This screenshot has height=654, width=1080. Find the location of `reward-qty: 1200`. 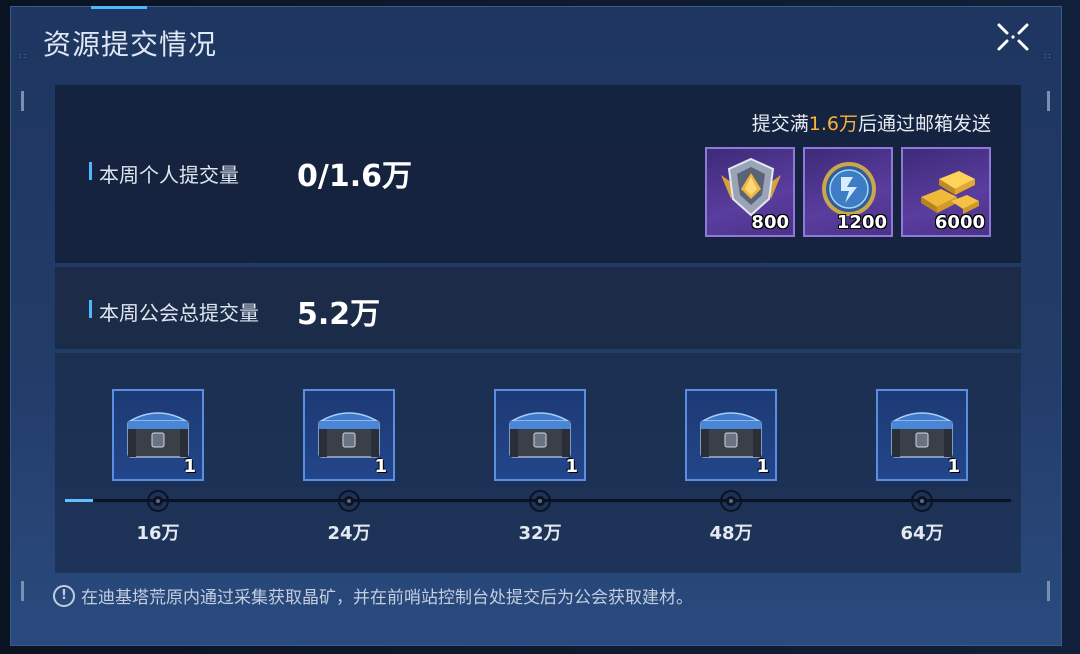

reward-qty: 1200 is located at coordinates (861, 222).